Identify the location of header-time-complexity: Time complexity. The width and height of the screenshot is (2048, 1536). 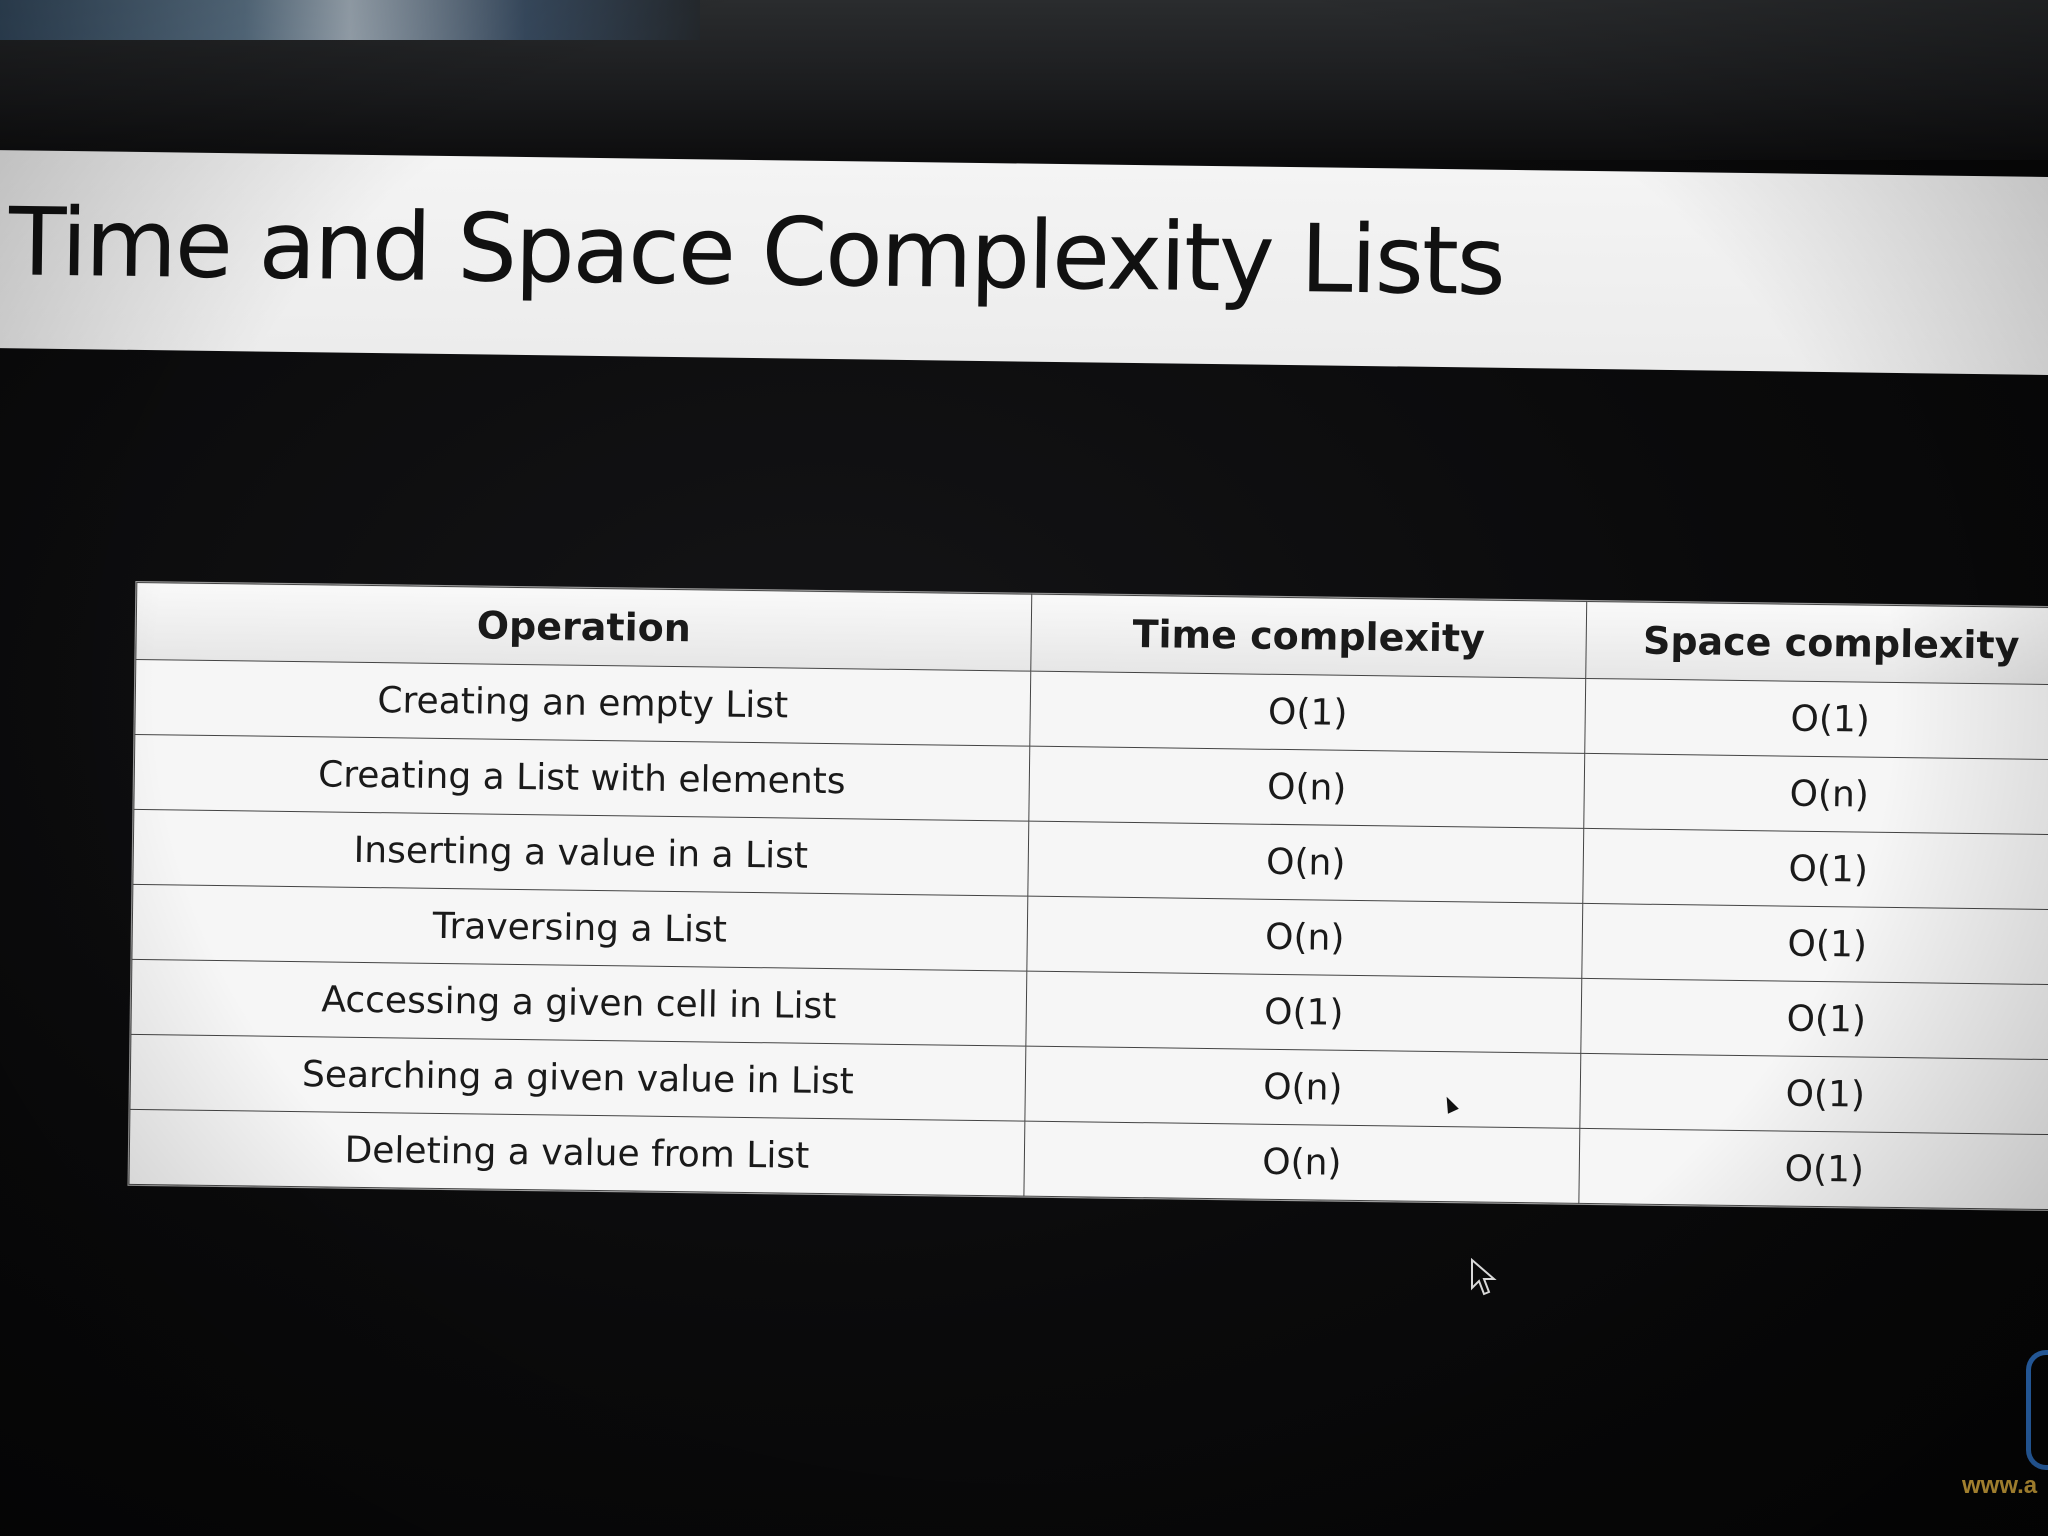
(1308, 636).